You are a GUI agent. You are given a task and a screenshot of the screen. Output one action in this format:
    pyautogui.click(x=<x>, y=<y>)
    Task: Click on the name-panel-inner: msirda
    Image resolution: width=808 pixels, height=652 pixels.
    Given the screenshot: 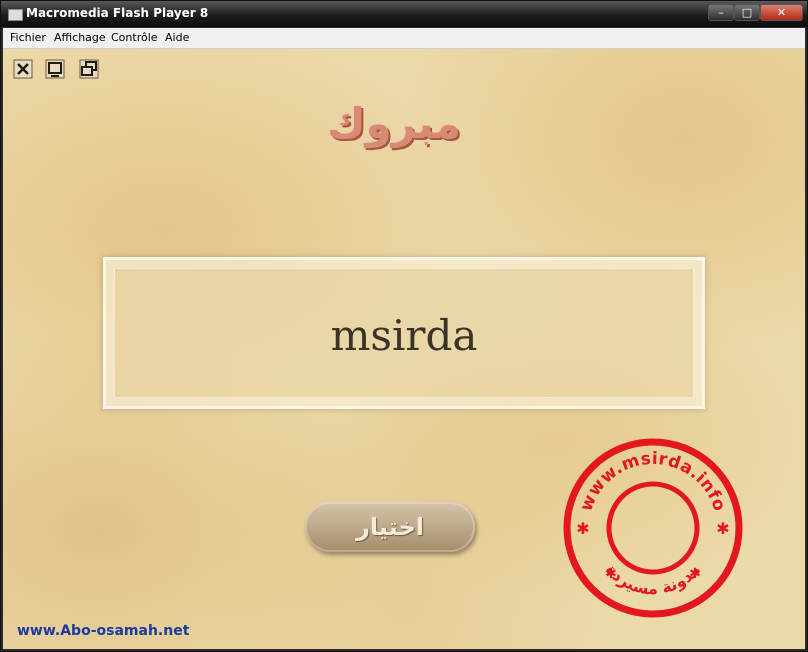 What is the action you would take?
    pyautogui.click(x=404, y=333)
    